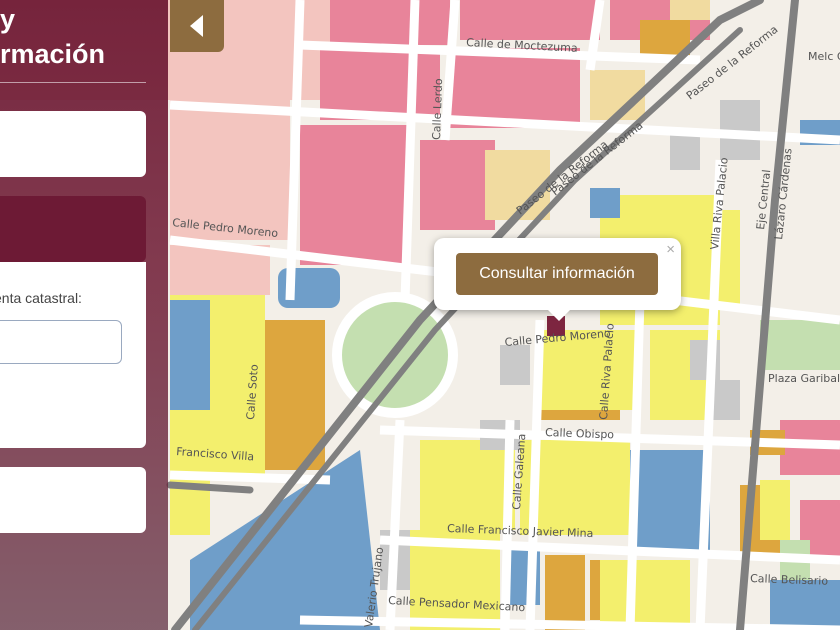  What do you see at coordinates (559, 315) in the screenshot?
I see `popup-pointer` at bounding box center [559, 315].